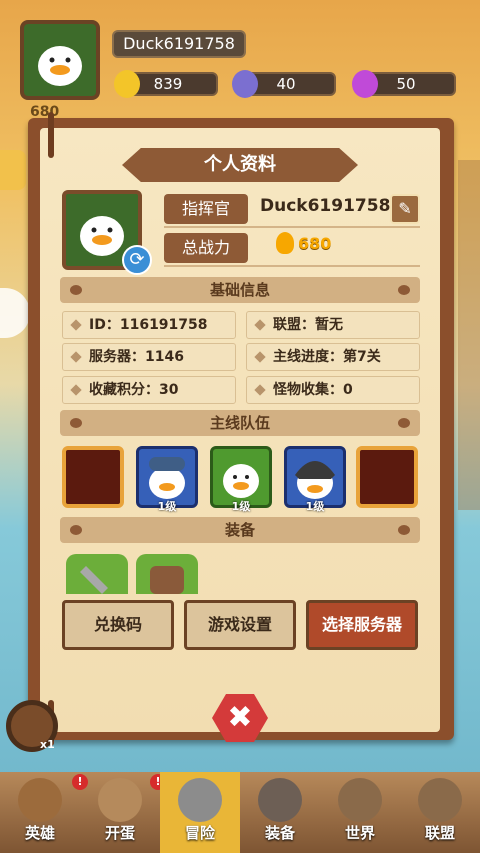 The image size is (480, 853). I want to click on gold-value: 839, so click(168, 84).